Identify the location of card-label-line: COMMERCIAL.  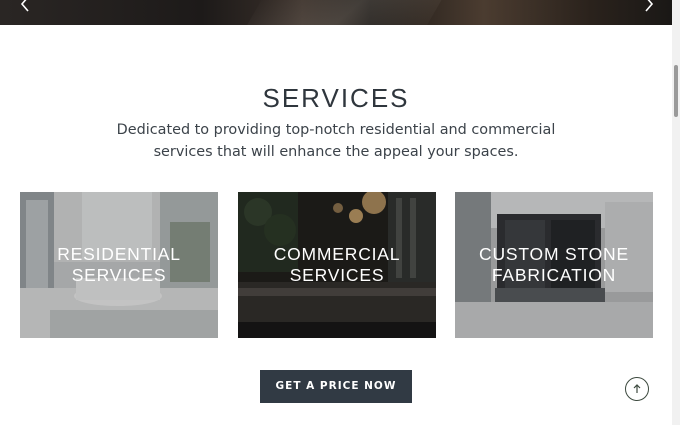
(337, 254).